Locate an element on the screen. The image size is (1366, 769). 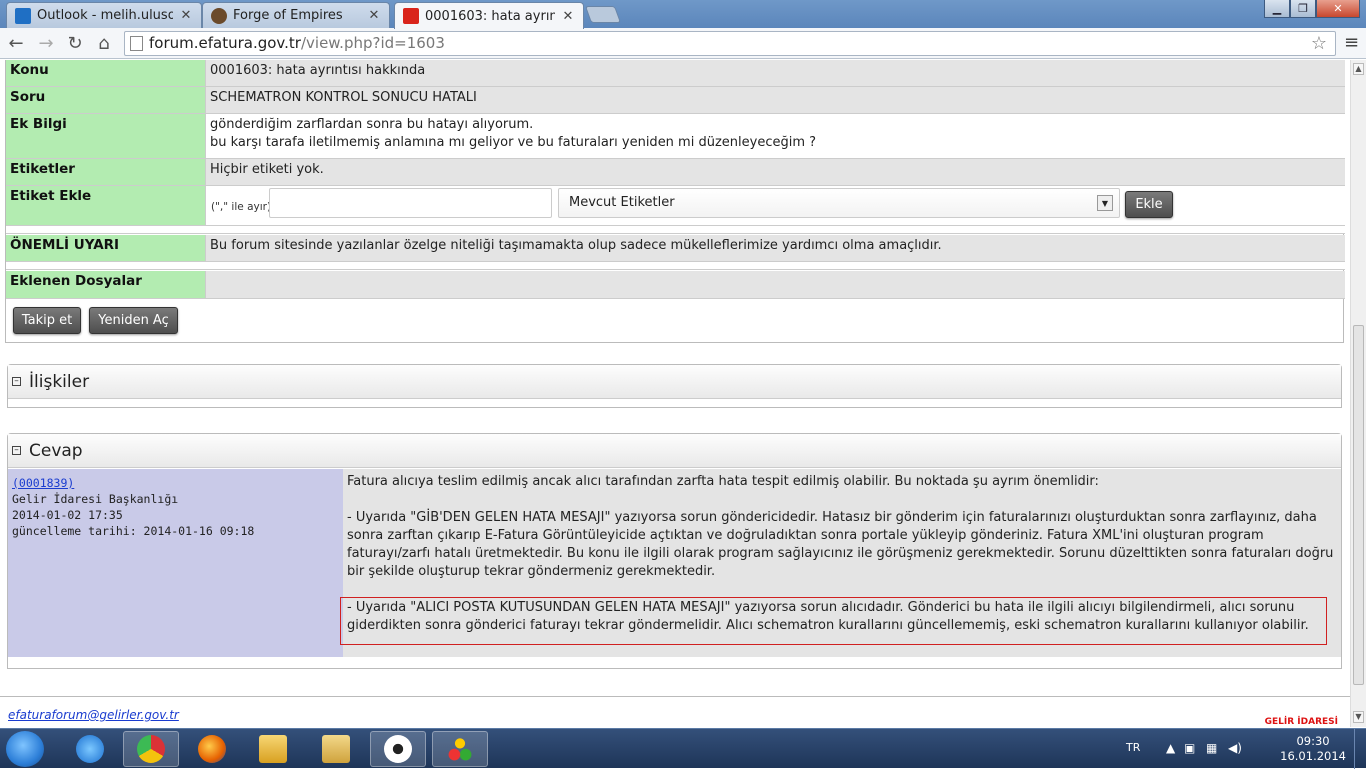
taskbar-firefox is located at coordinates (212, 749).